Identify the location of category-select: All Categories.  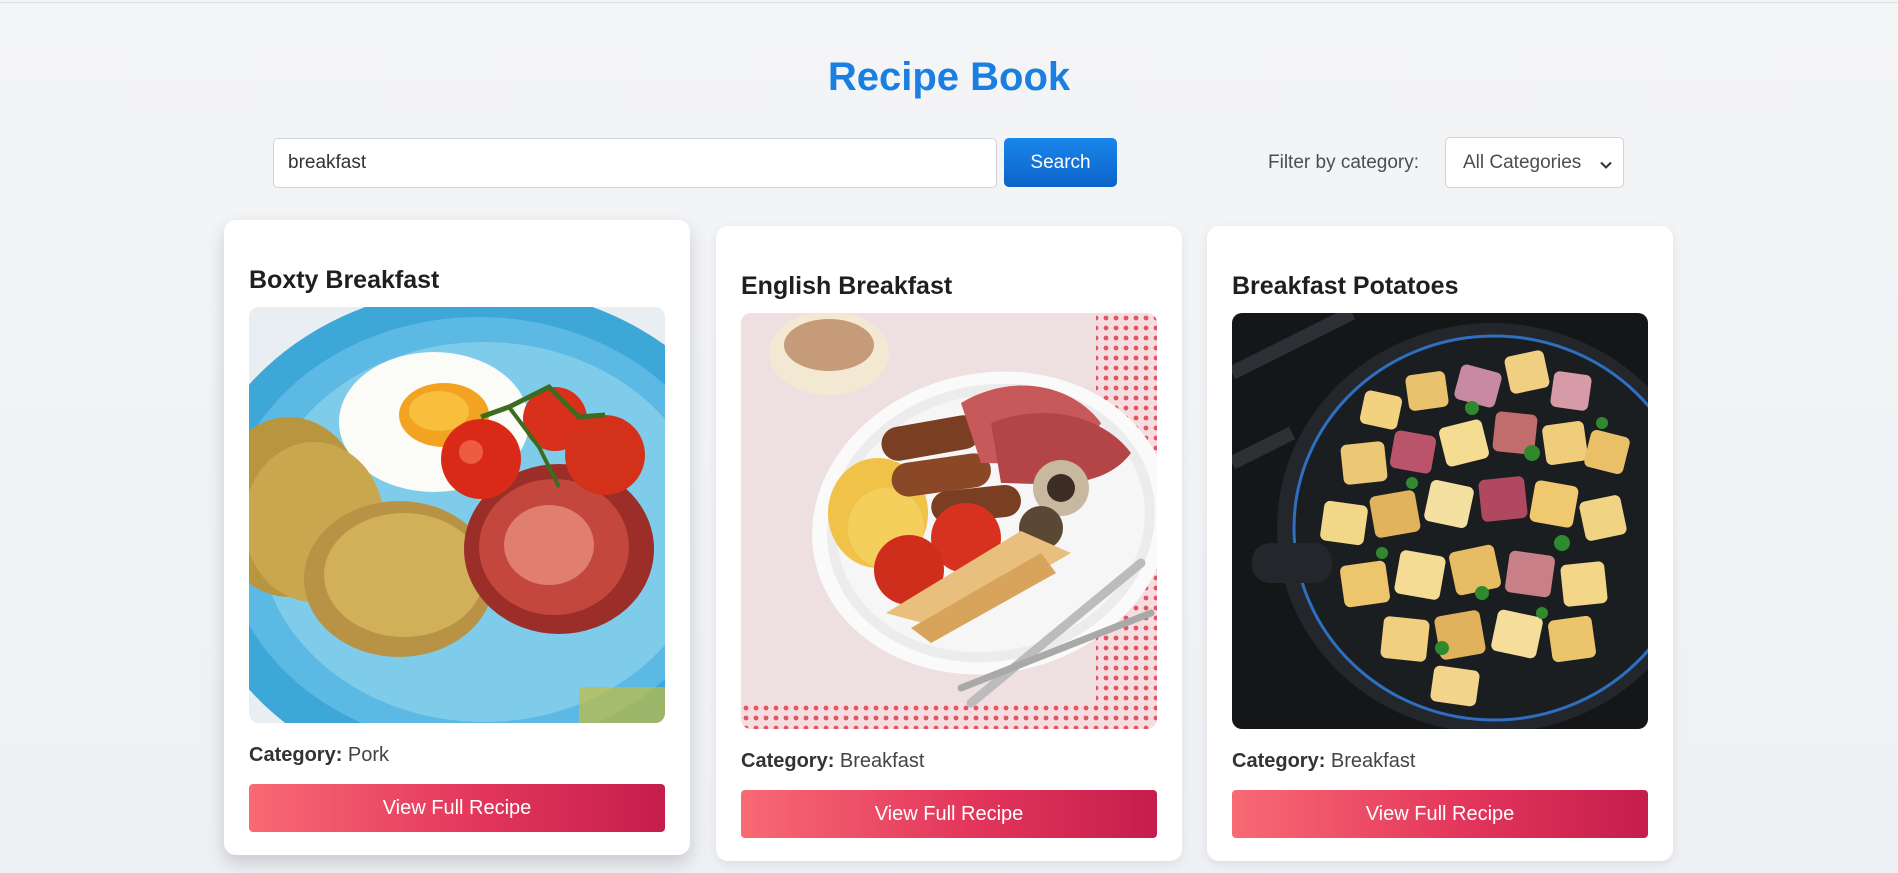
(1534, 162).